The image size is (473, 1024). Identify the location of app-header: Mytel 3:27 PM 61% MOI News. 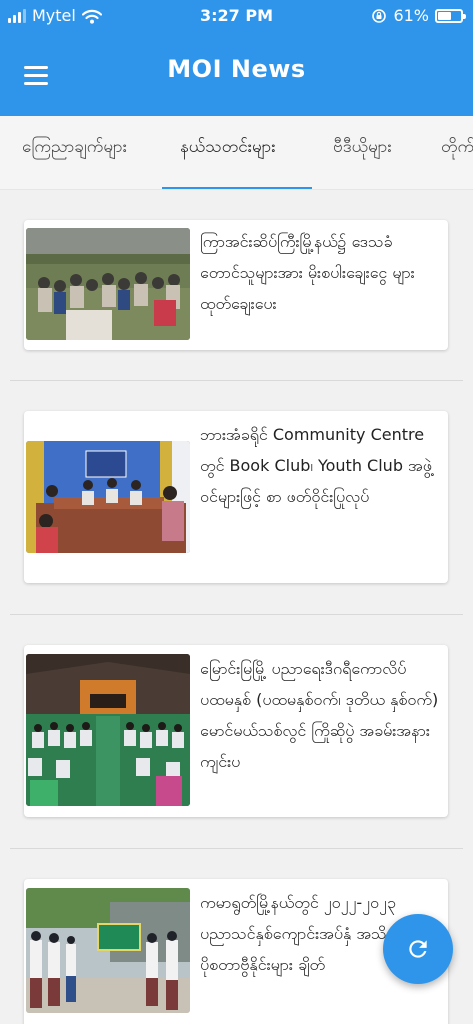
(236, 58).